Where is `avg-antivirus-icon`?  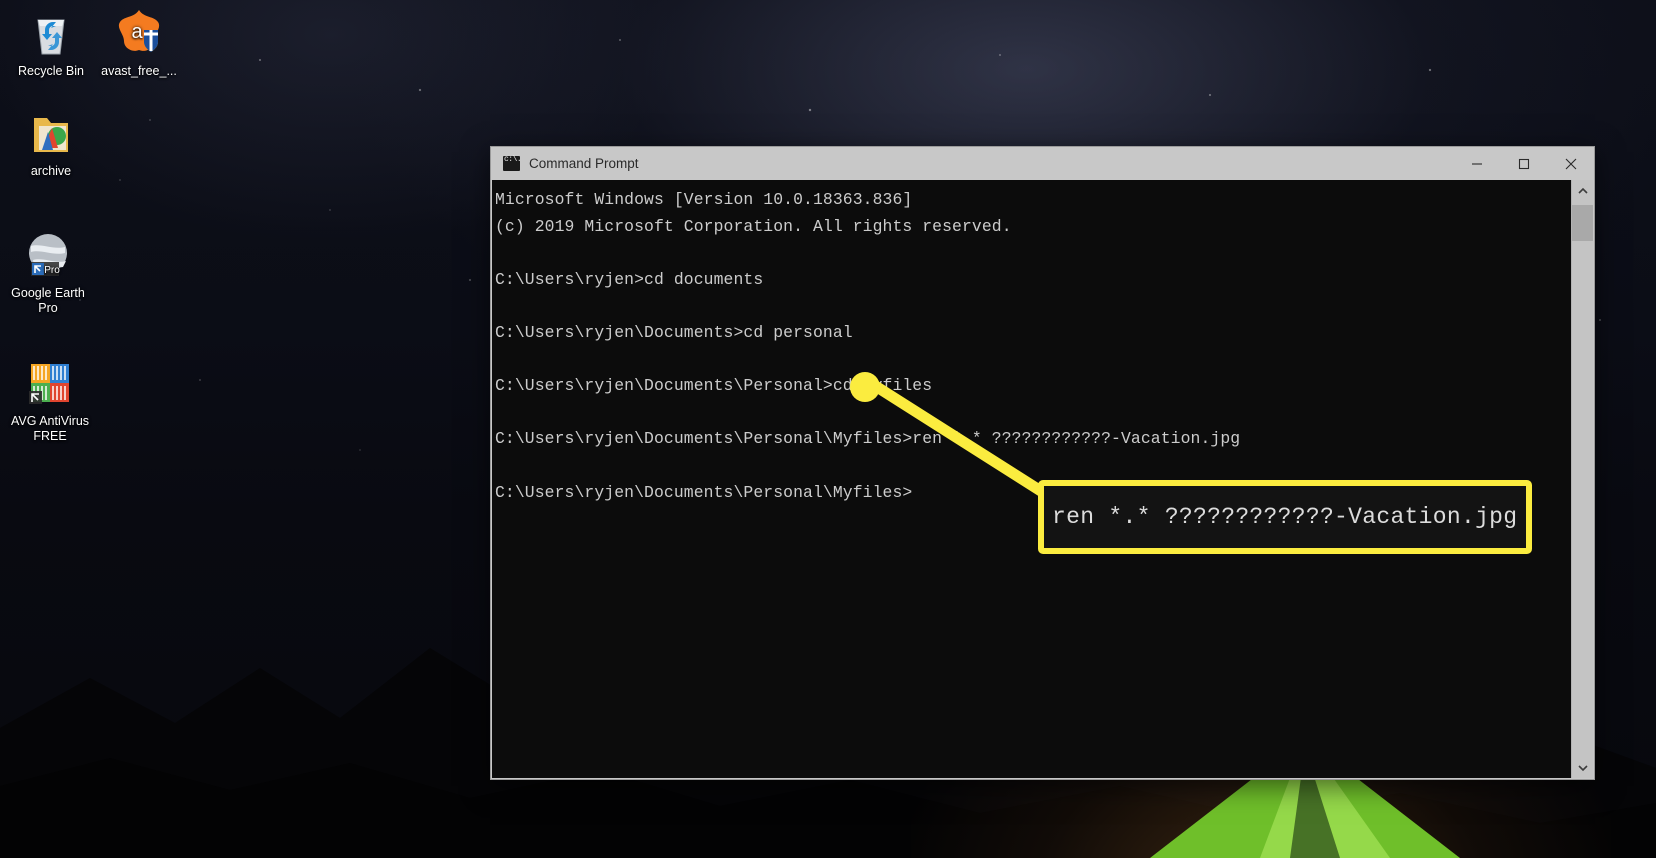 avg-antivirus-icon is located at coordinates (50, 383).